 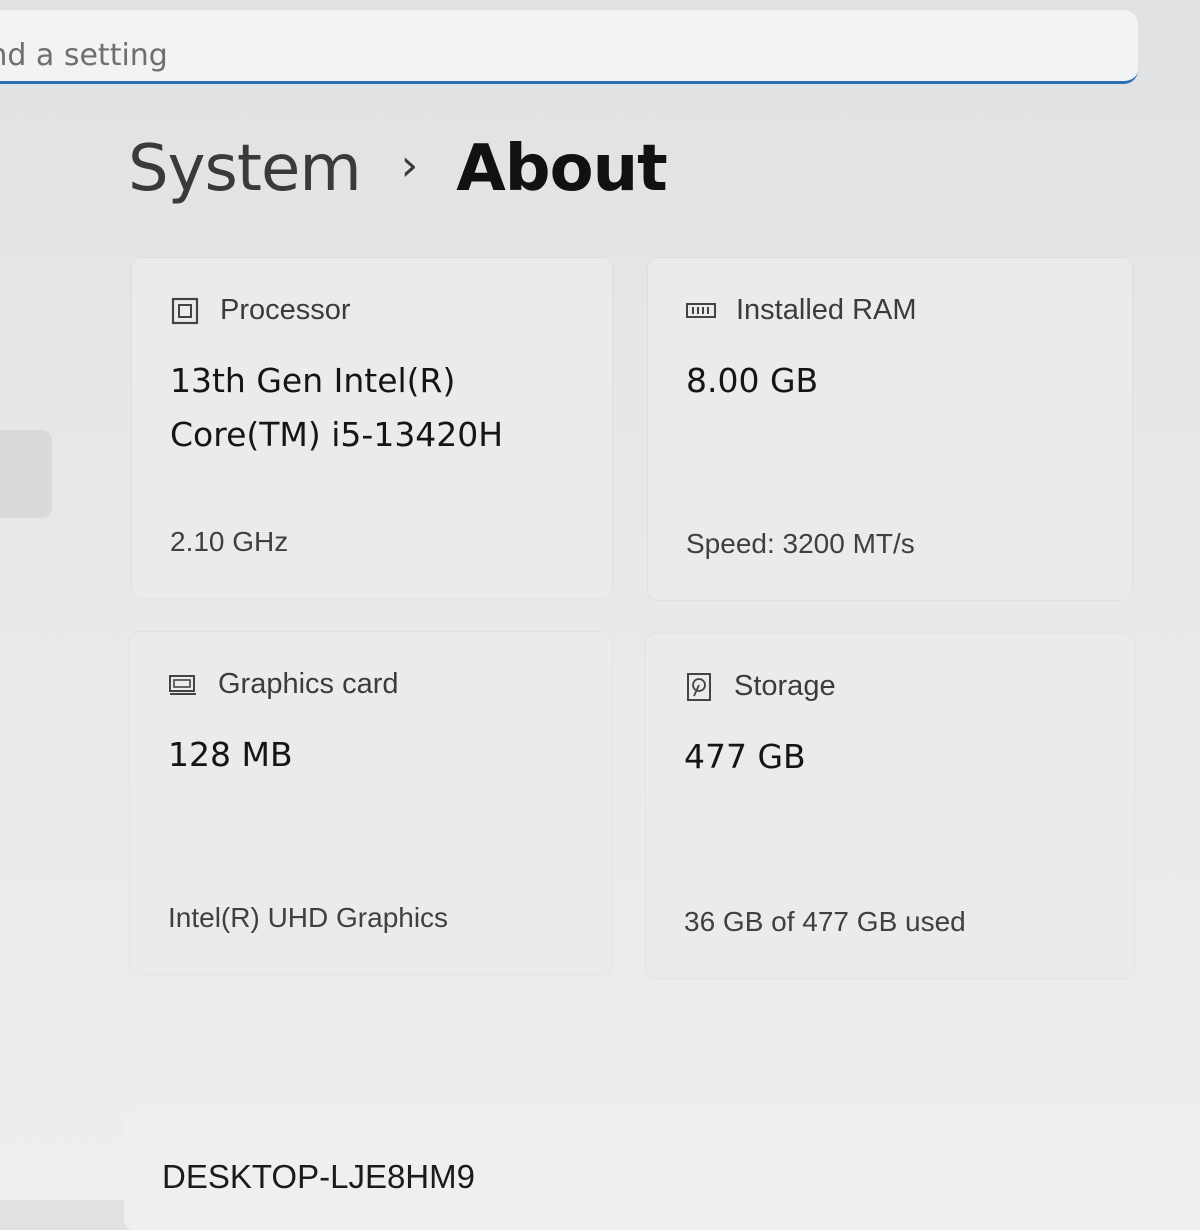 I want to click on ram-detail: Speed: 3200 MT/s, so click(x=800, y=543).